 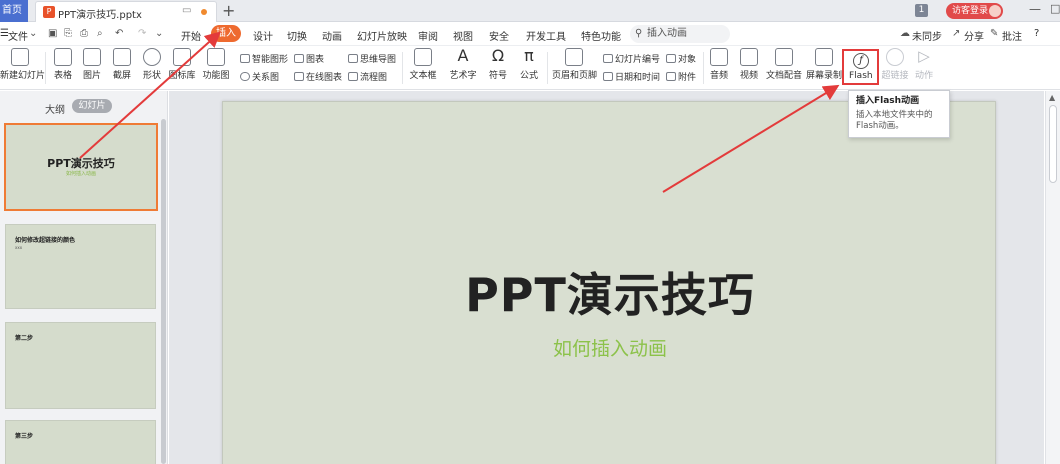 What do you see at coordinates (631, 76) in the screenshot?
I see `datetime-button: 日期和时间` at bounding box center [631, 76].